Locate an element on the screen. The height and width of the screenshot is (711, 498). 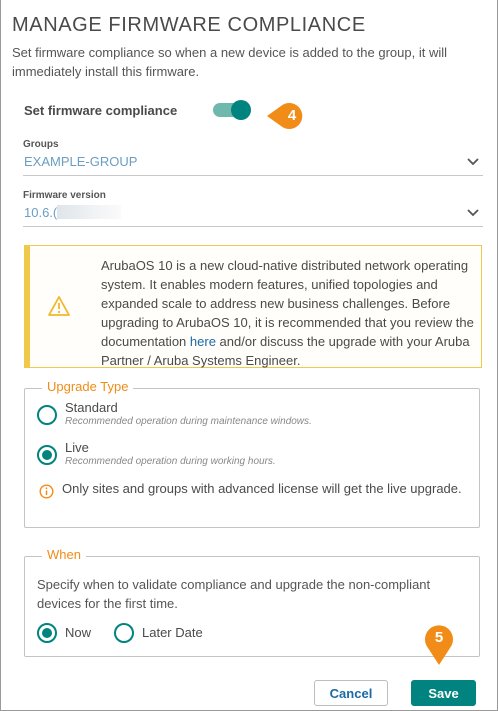
save-button: Save is located at coordinates (443, 693).